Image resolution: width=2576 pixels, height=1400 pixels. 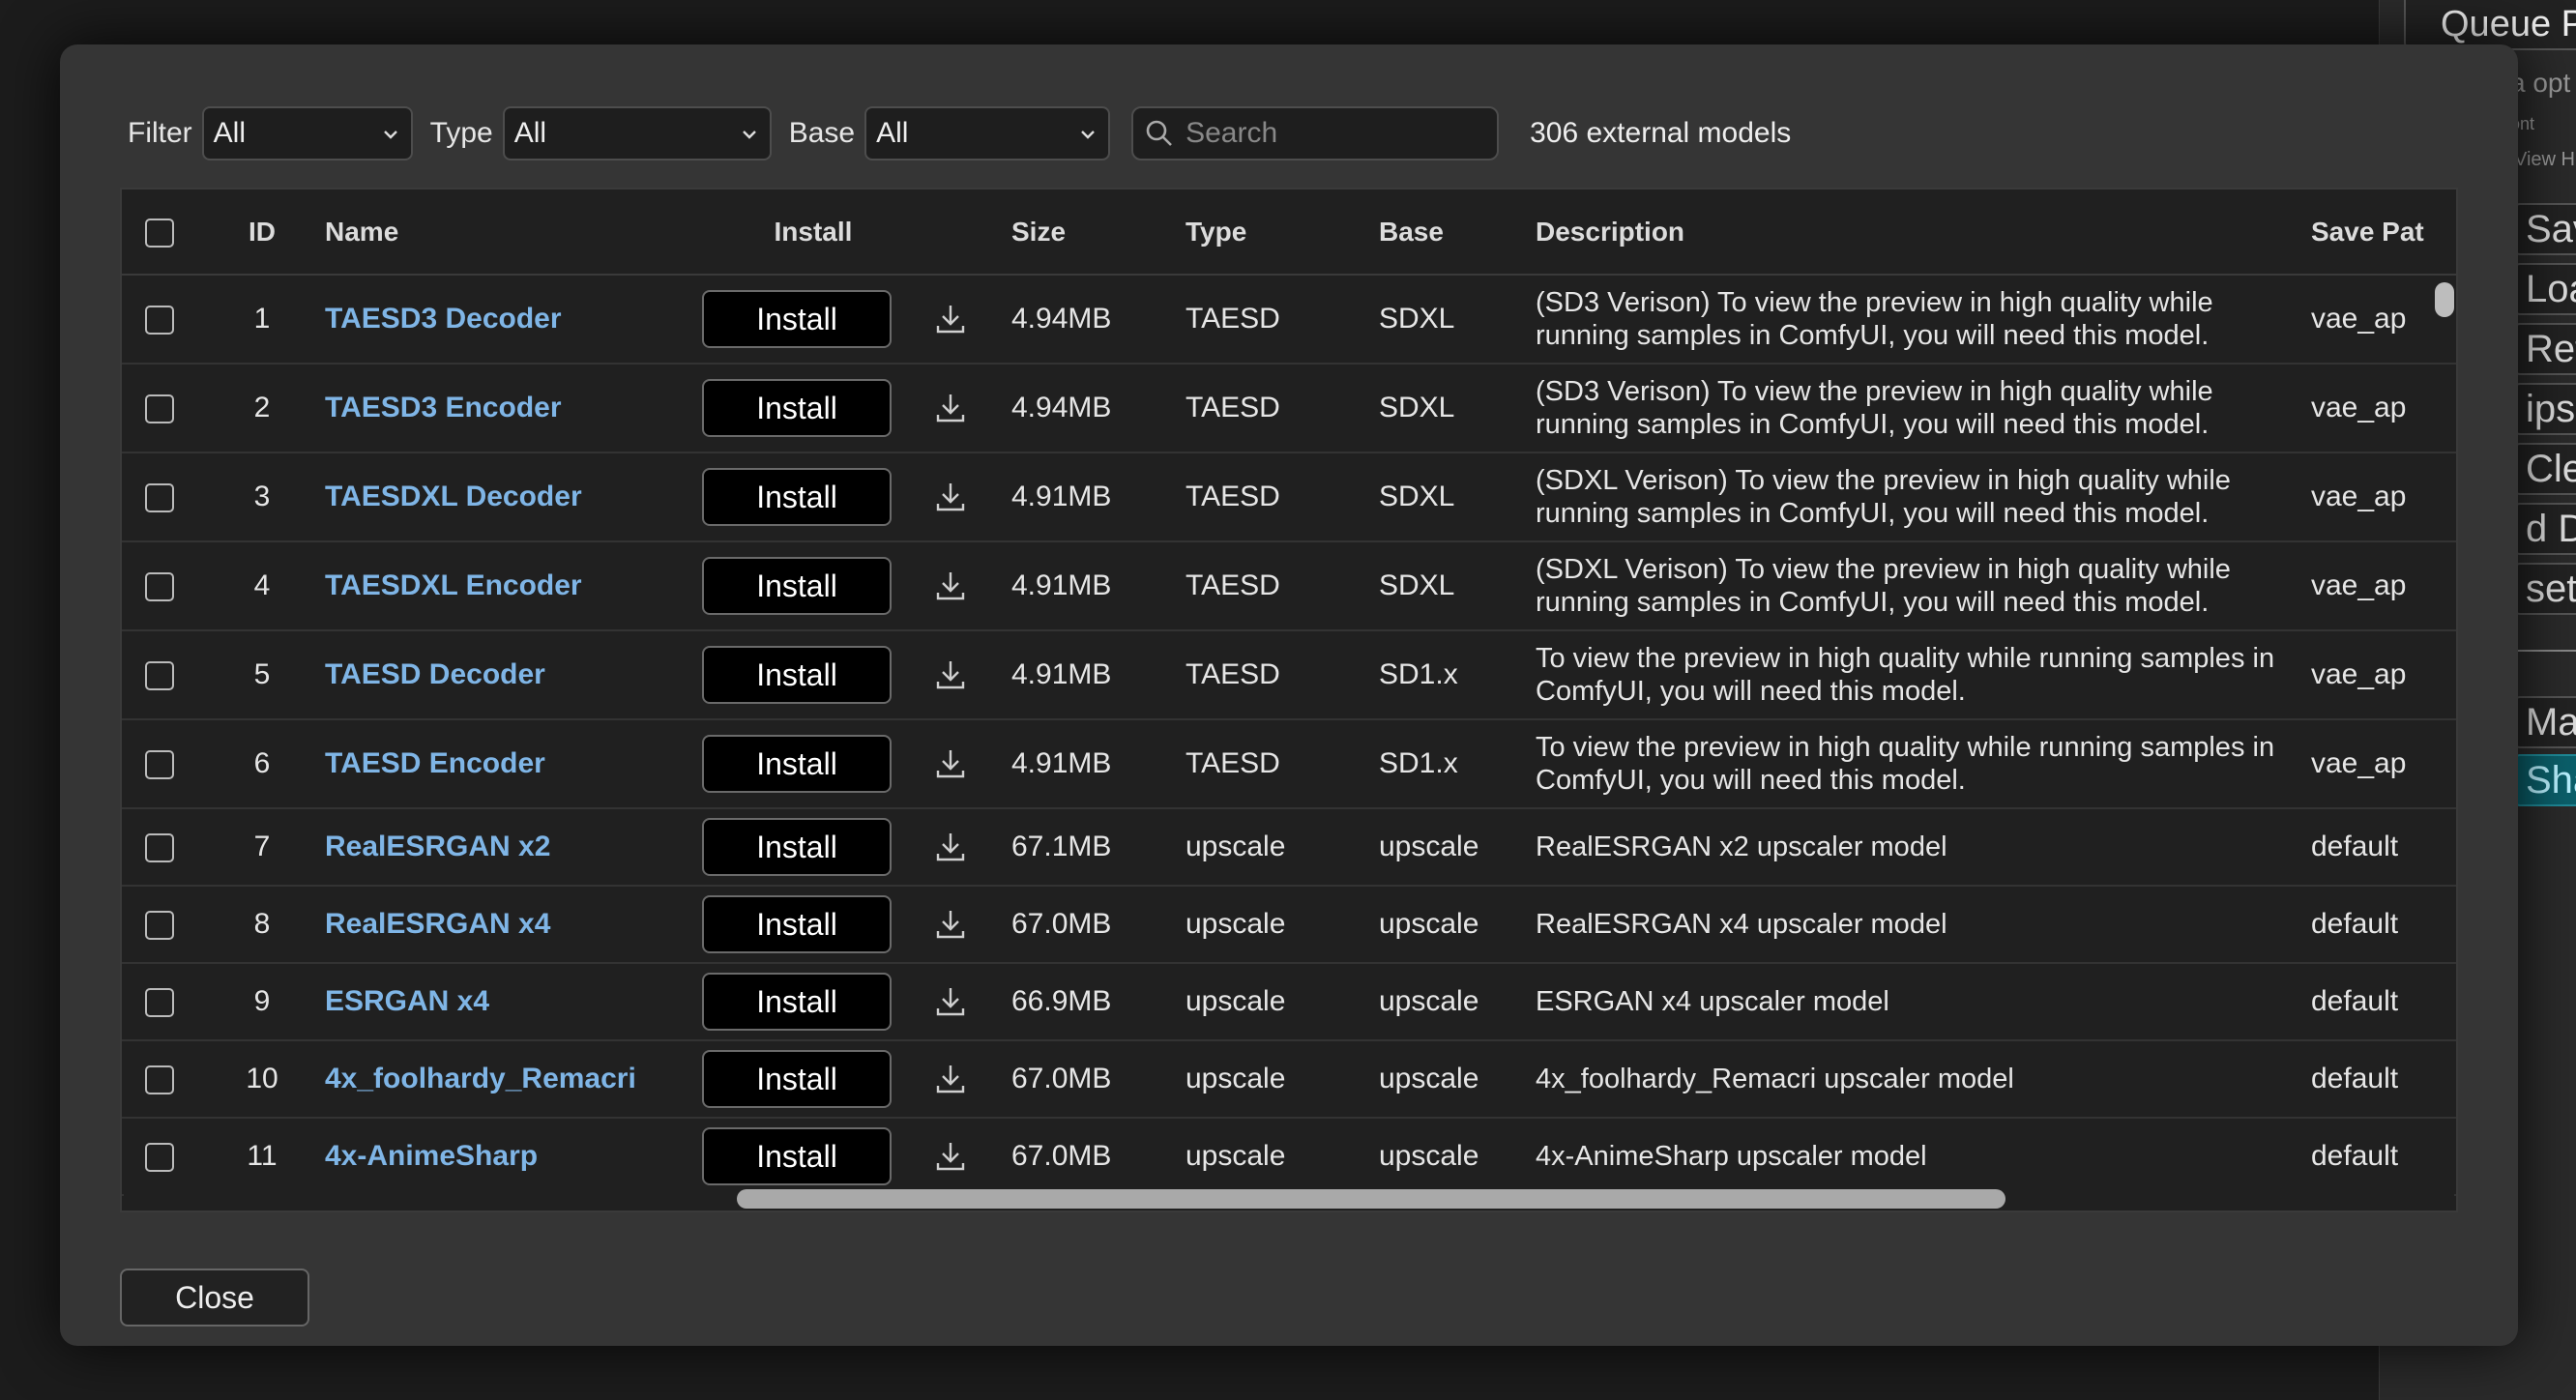 What do you see at coordinates (822, 133) in the screenshot?
I see `base-label: Base` at bounding box center [822, 133].